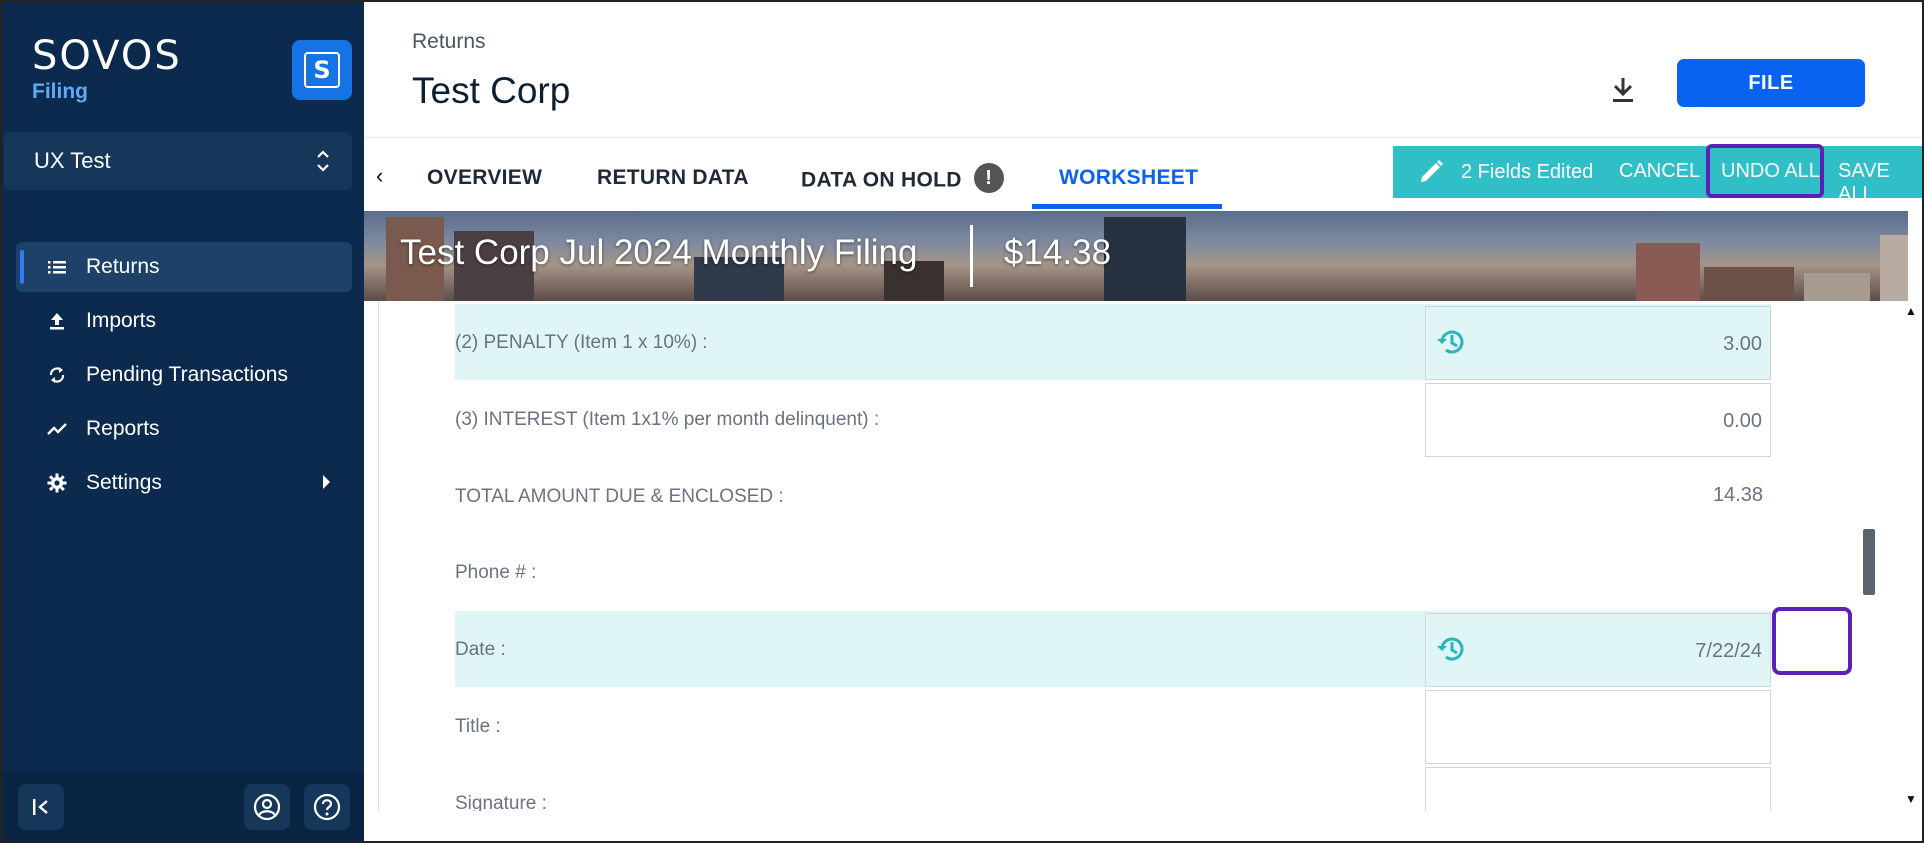  I want to click on breadcrumb: Returns, so click(449, 42).